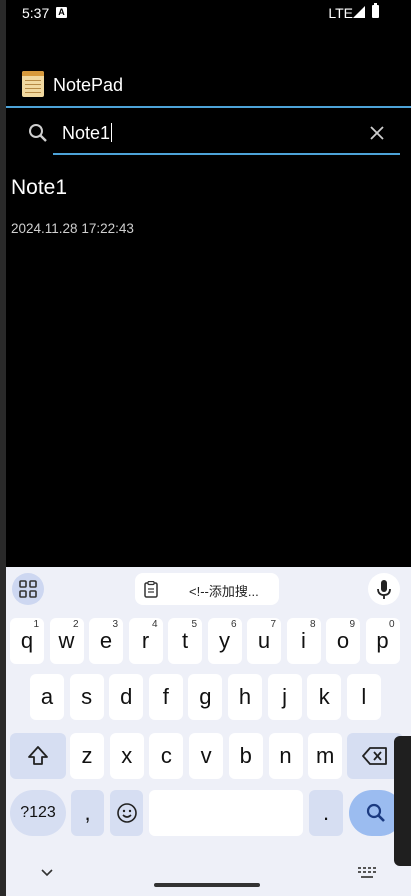  Describe the element at coordinates (115, 624) in the screenshot. I see `key-secondary-label: 3` at that location.